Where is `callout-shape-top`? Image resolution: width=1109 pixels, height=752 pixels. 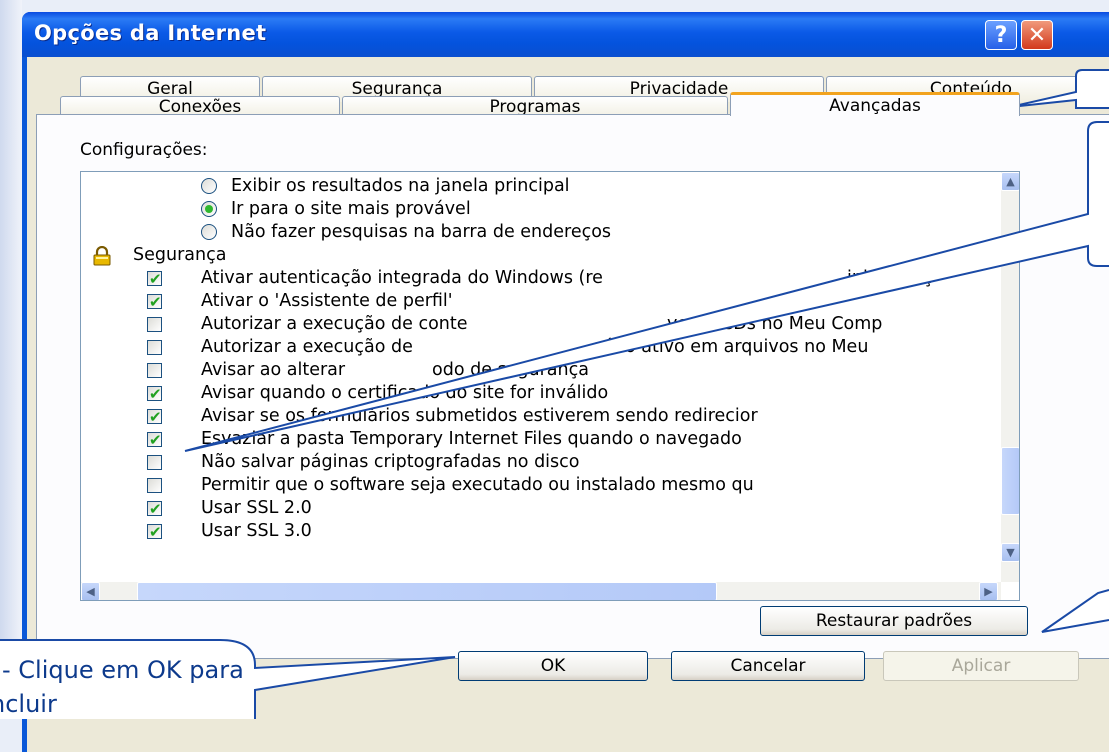
callout-shape-top is located at coordinates (1059, 89).